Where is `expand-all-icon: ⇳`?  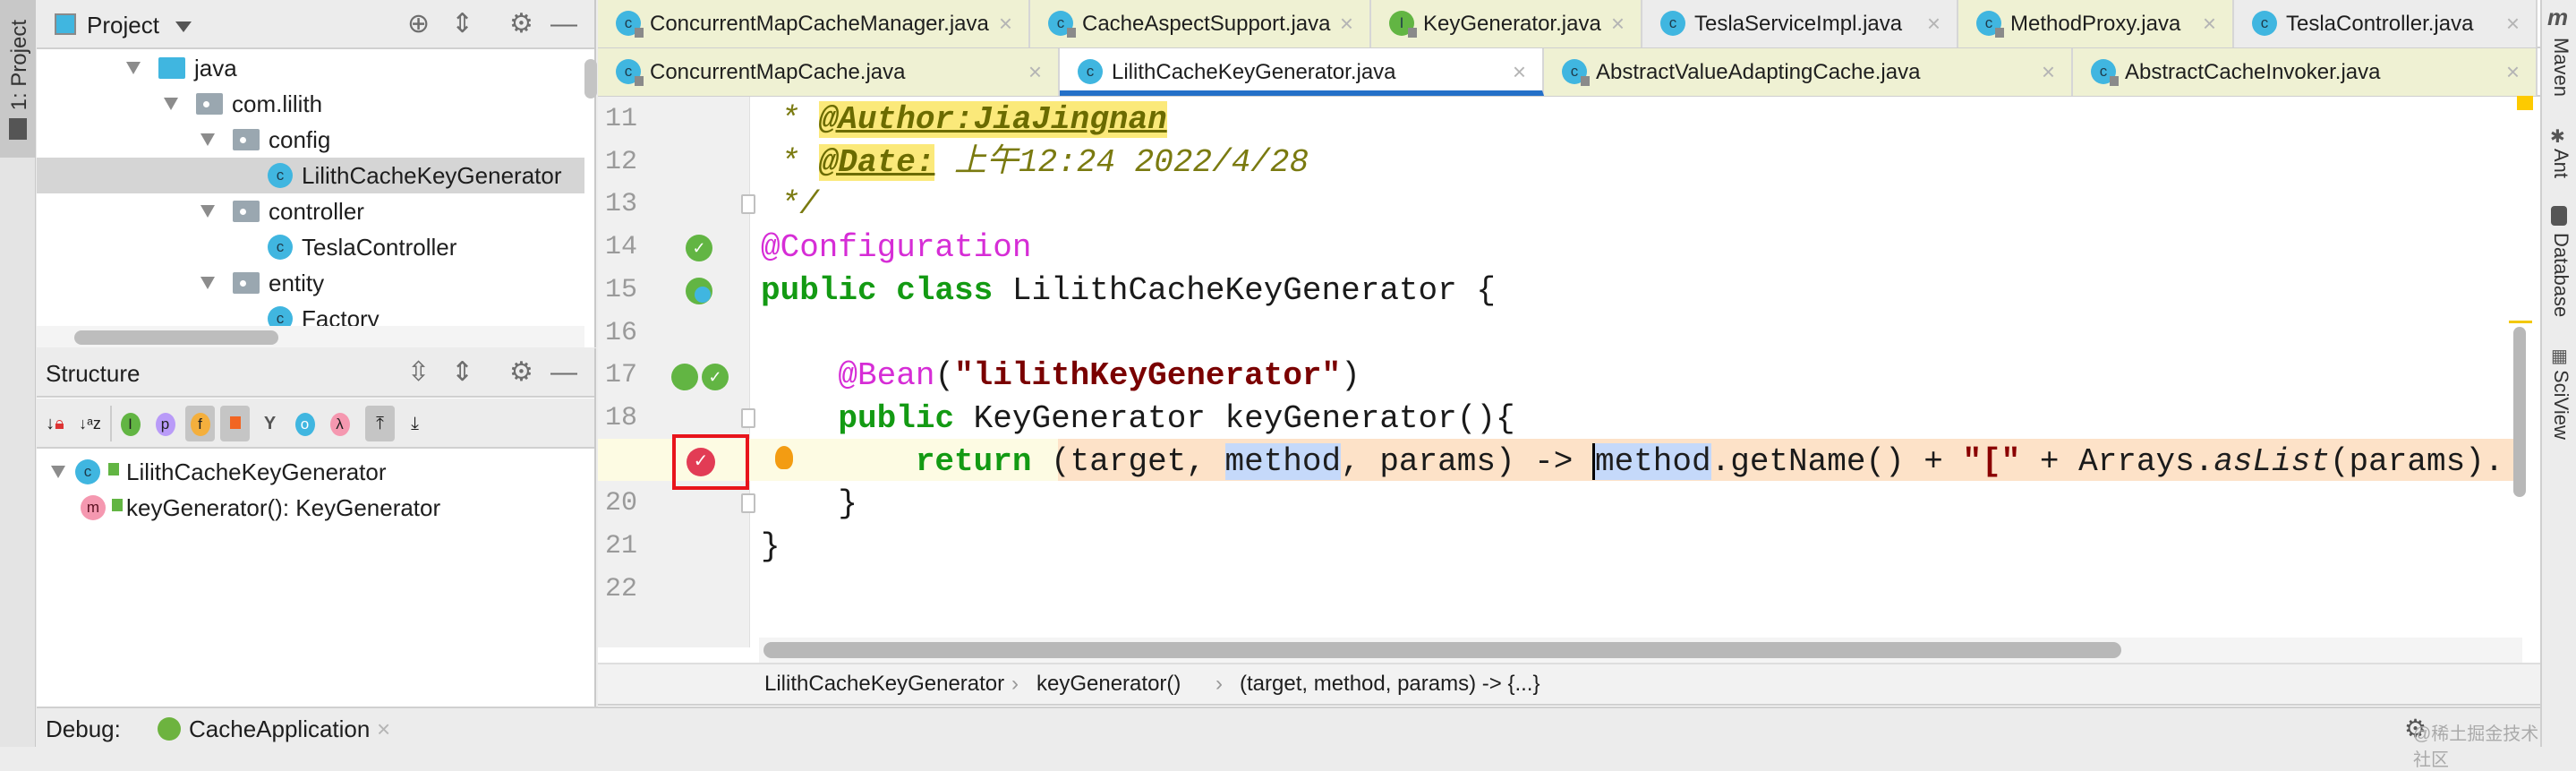 expand-all-icon: ⇳ is located at coordinates (418, 372).